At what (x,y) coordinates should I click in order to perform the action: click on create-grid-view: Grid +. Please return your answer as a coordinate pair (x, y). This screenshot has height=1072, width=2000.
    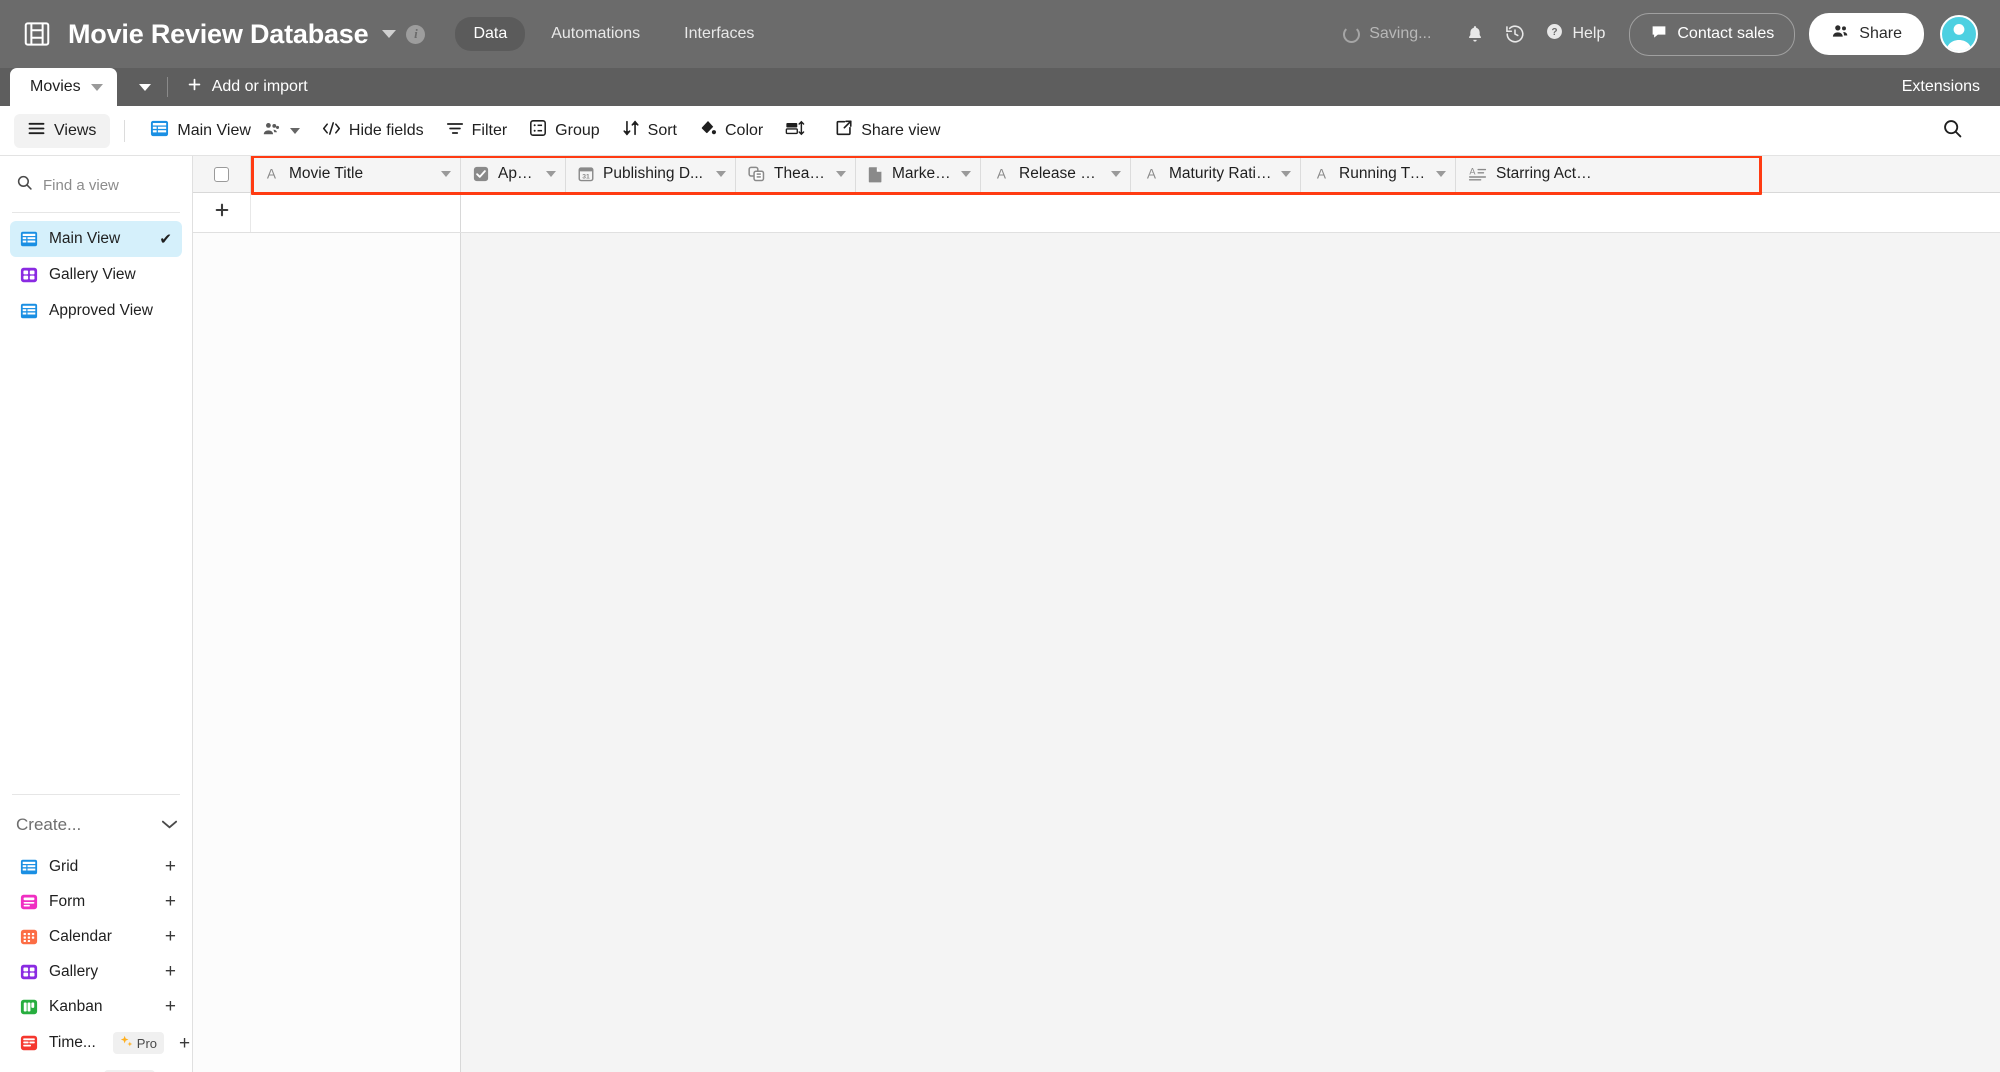
    Looking at the image, I should click on (96, 866).